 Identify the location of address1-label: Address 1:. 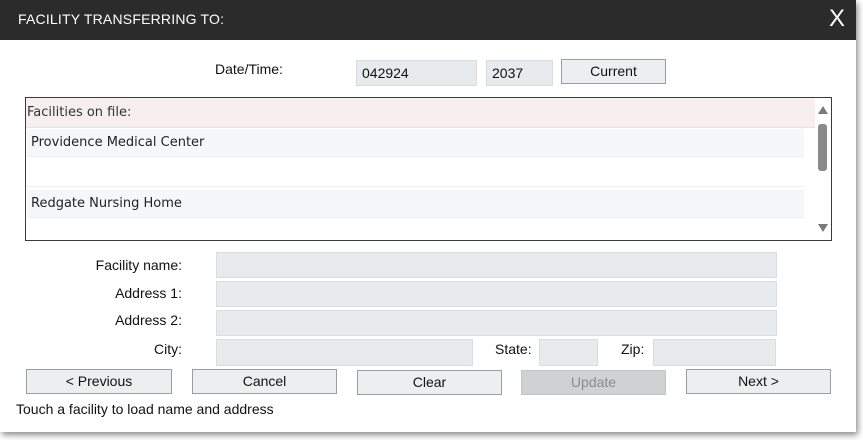
(148, 293).